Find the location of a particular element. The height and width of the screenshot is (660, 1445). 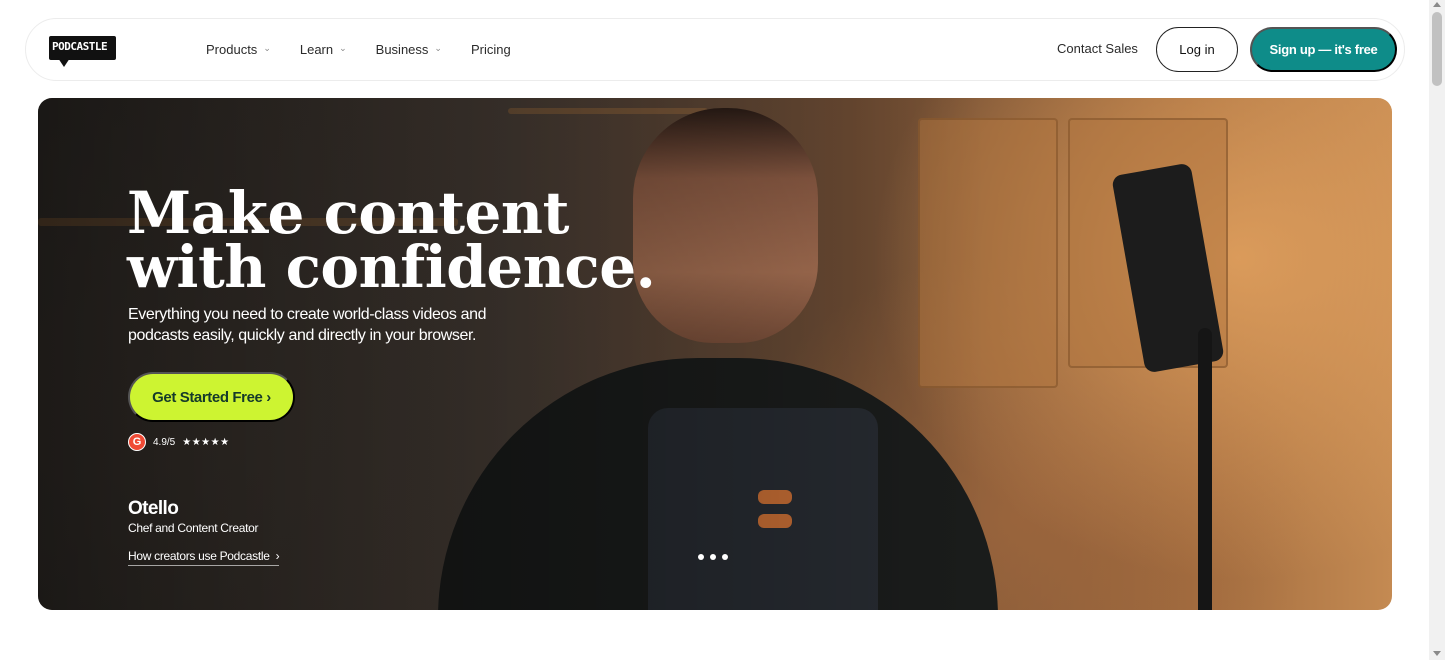

rating-stars: ★★★★★ is located at coordinates (206, 442).